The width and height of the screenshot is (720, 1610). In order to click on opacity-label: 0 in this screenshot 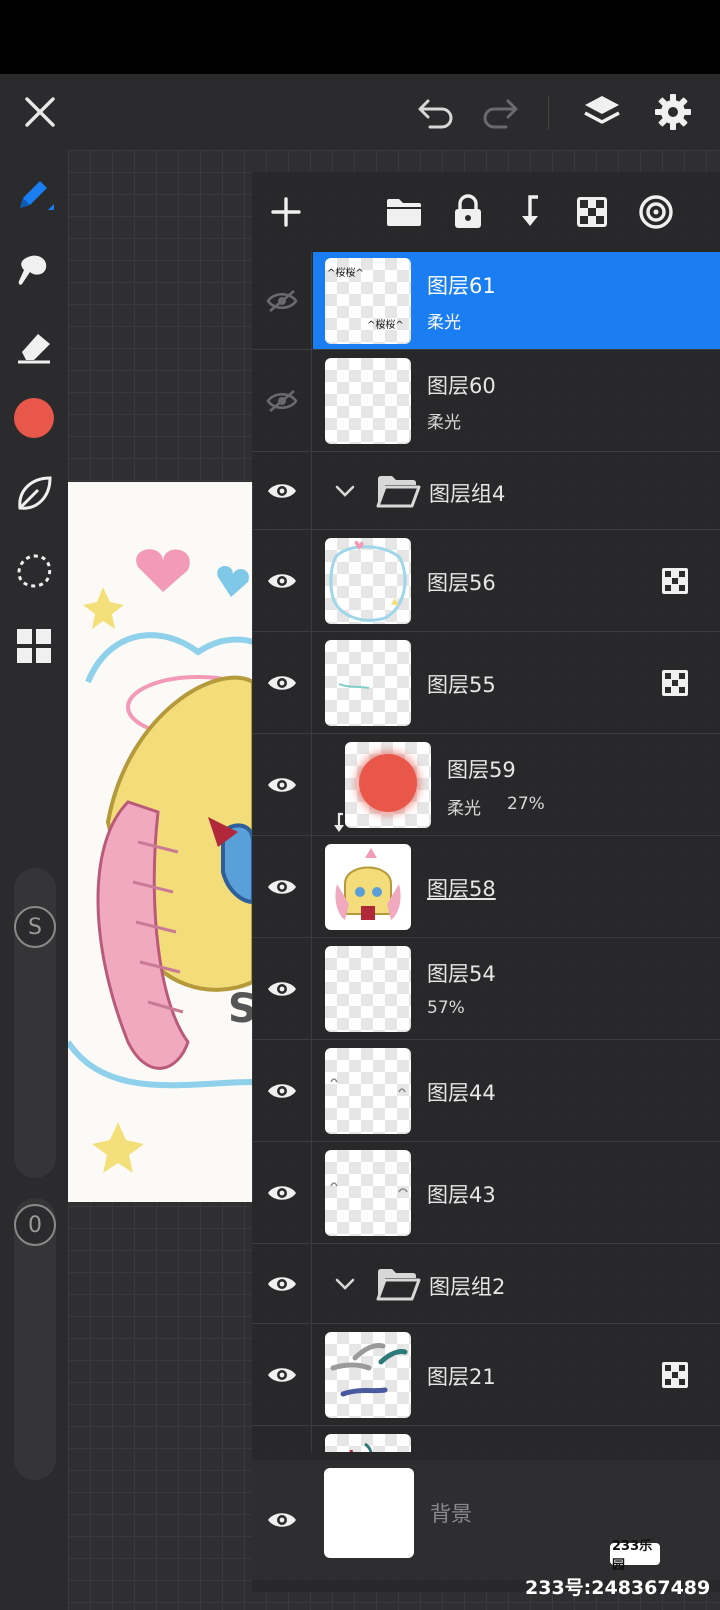, I will do `click(35, 1225)`.